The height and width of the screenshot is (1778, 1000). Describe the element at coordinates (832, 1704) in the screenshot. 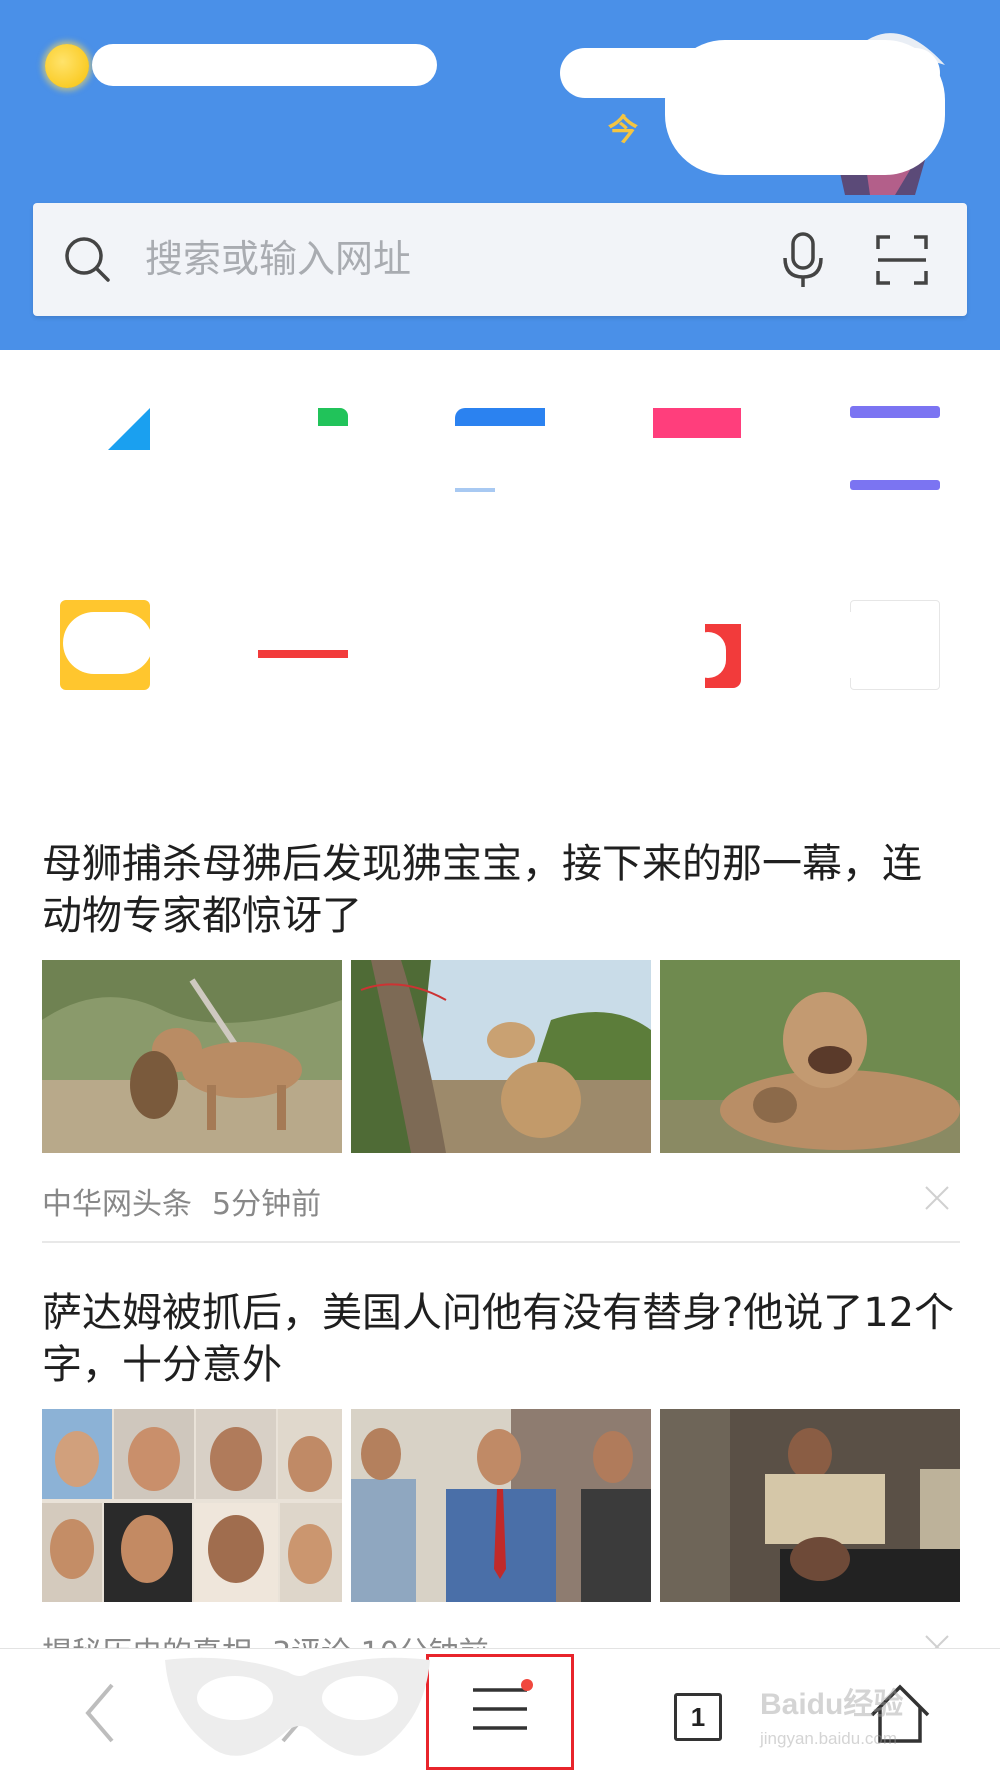

I see `watermark-text: Baidu经验` at that location.